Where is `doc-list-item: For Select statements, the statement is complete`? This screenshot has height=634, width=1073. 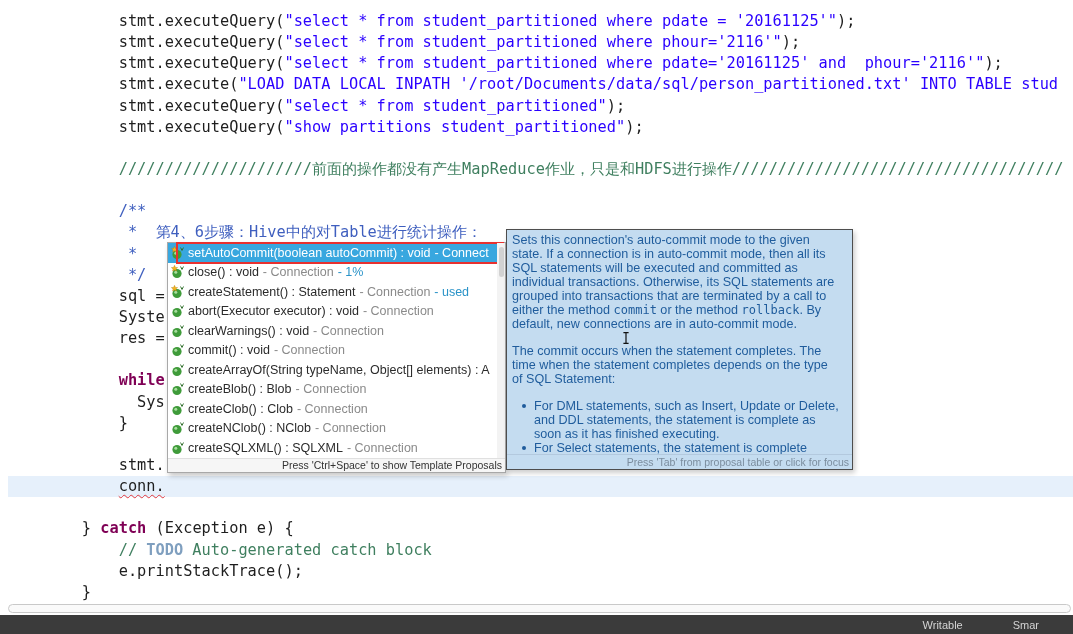 doc-list-item: For Select statements, the statement is complete is located at coordinates (670, 447).